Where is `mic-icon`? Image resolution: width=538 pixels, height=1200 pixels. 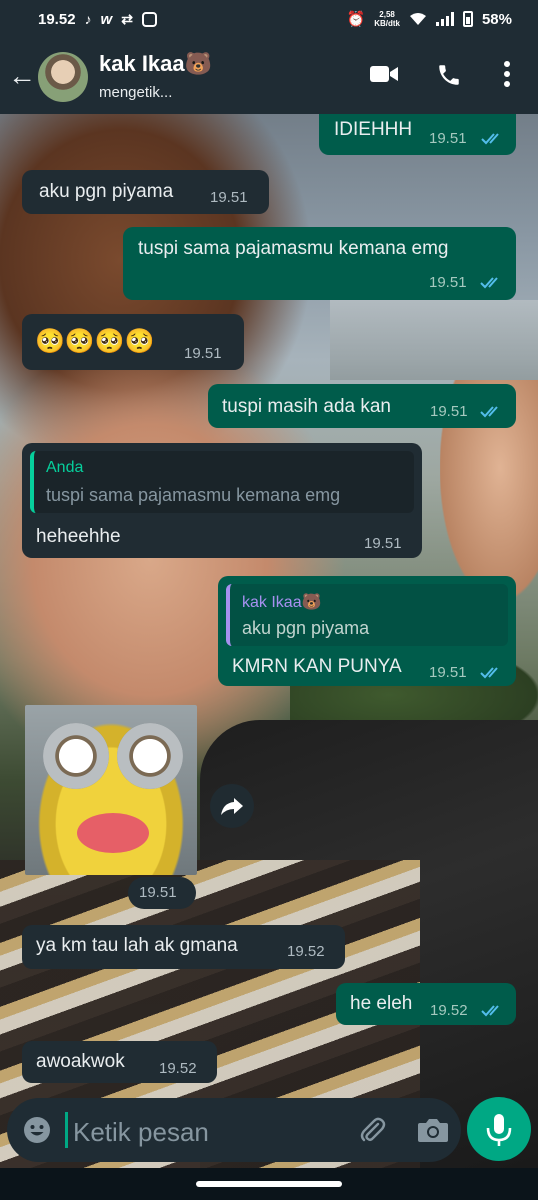 mic-icon is located at coordinates (499, 1130).